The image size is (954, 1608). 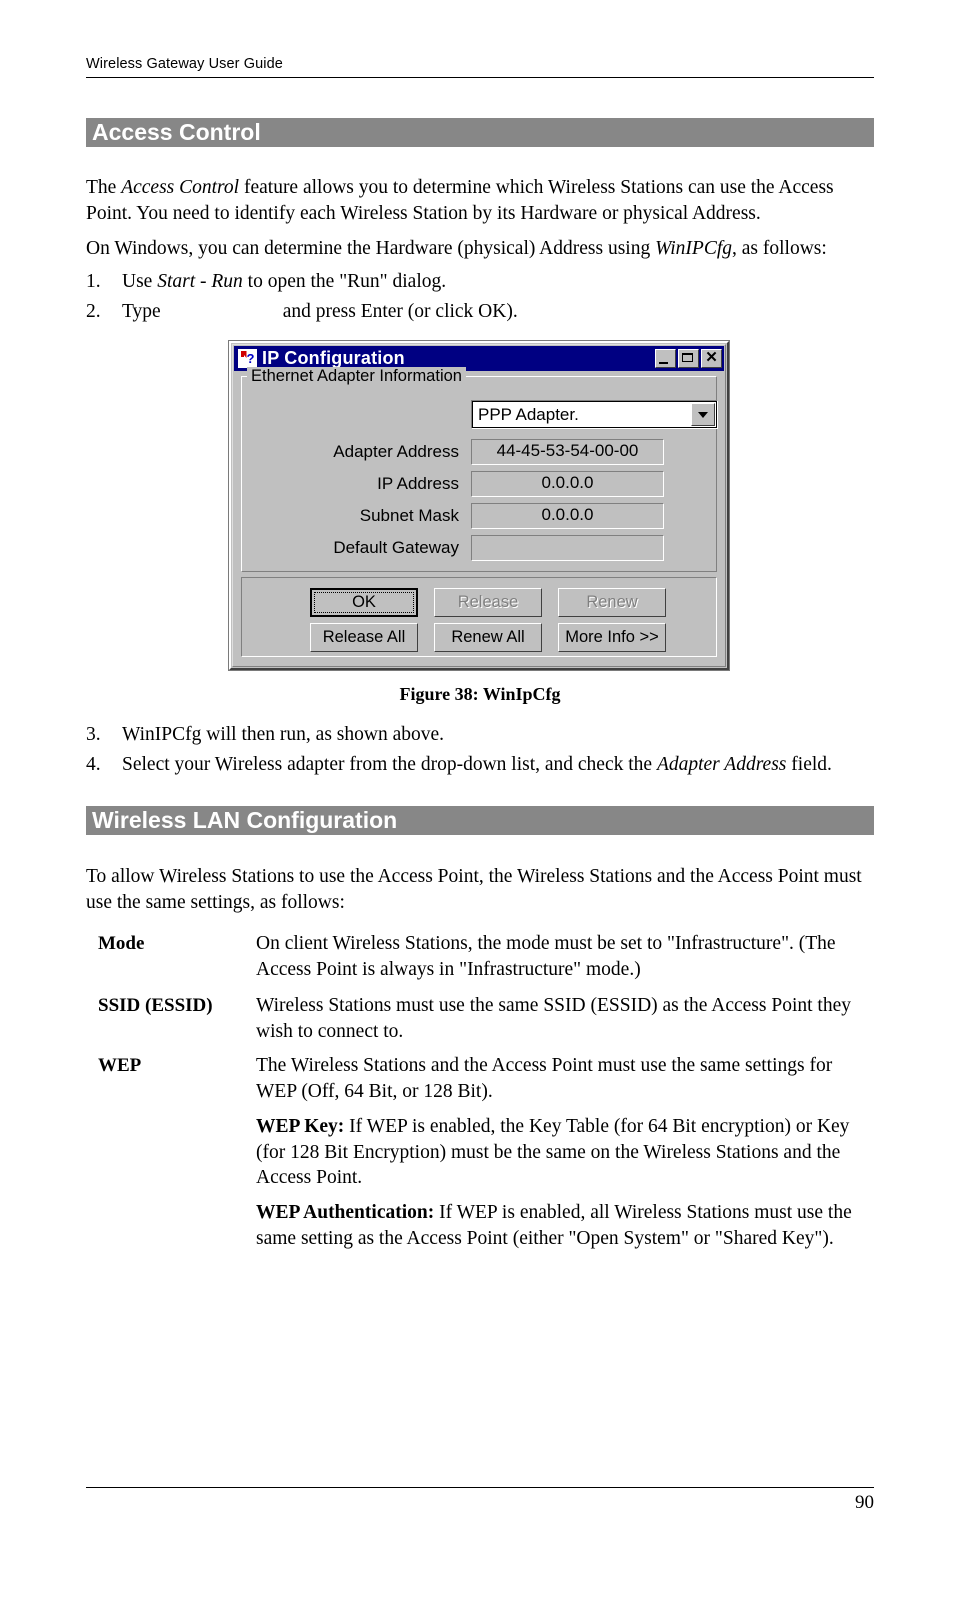 What do you see at coordinates (283, 734) in the screenshot?
I see `list-item-text: WinIPCfg will then run, as shown above.` at bounding box center [283, 734].